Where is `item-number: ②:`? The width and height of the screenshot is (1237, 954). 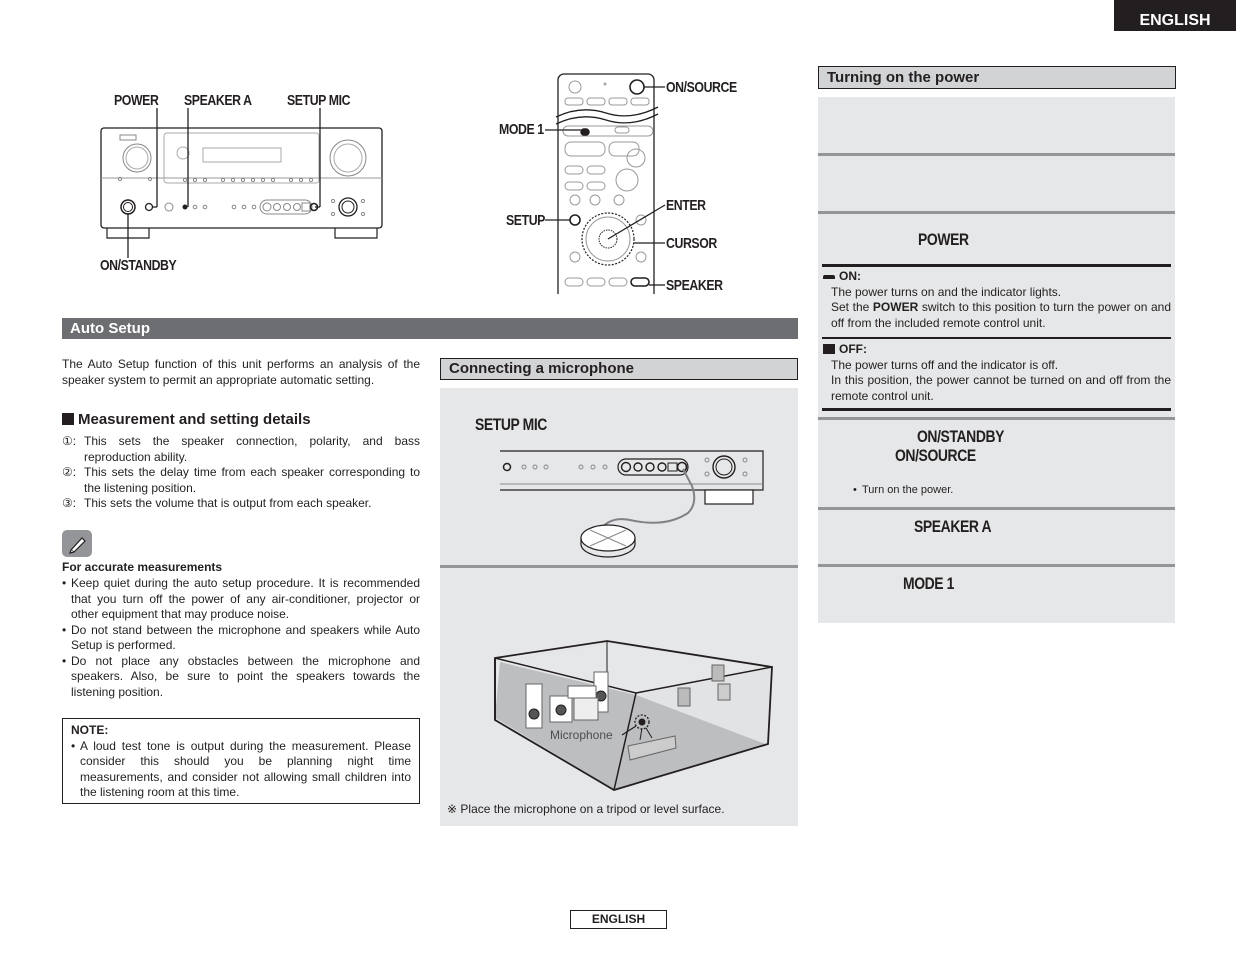 item-number: ②: is located at coordinates (69, 472).